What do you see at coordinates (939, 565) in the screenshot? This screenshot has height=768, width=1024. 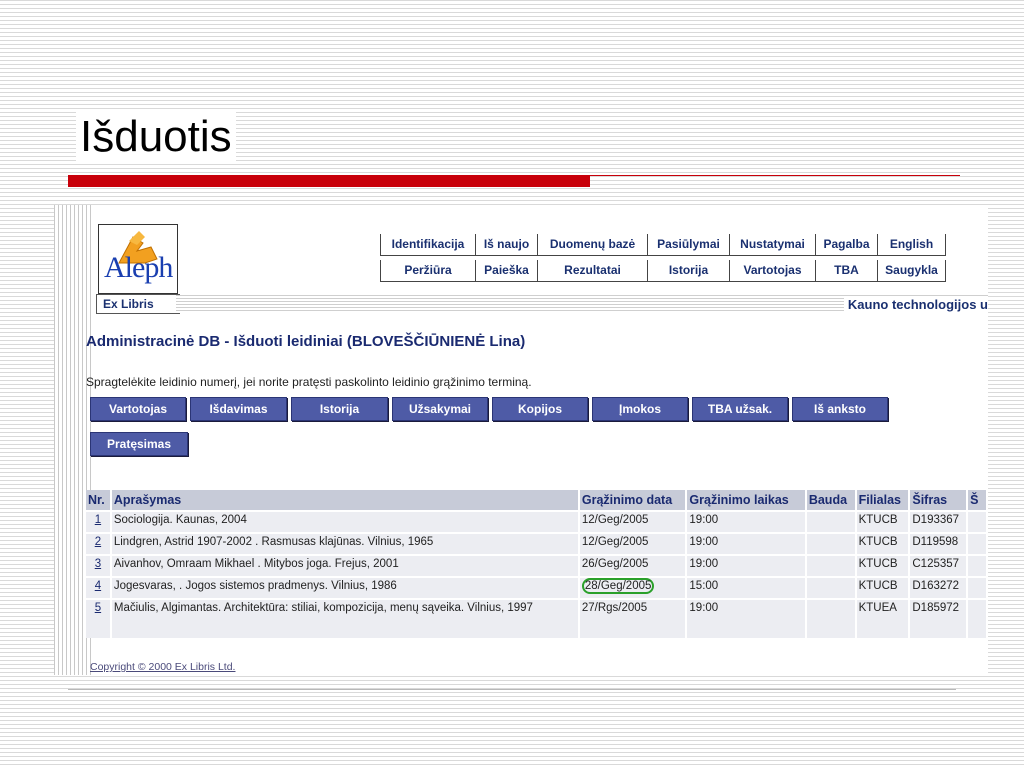 I see `row-code: C125357` at bounding box center [939, 565].